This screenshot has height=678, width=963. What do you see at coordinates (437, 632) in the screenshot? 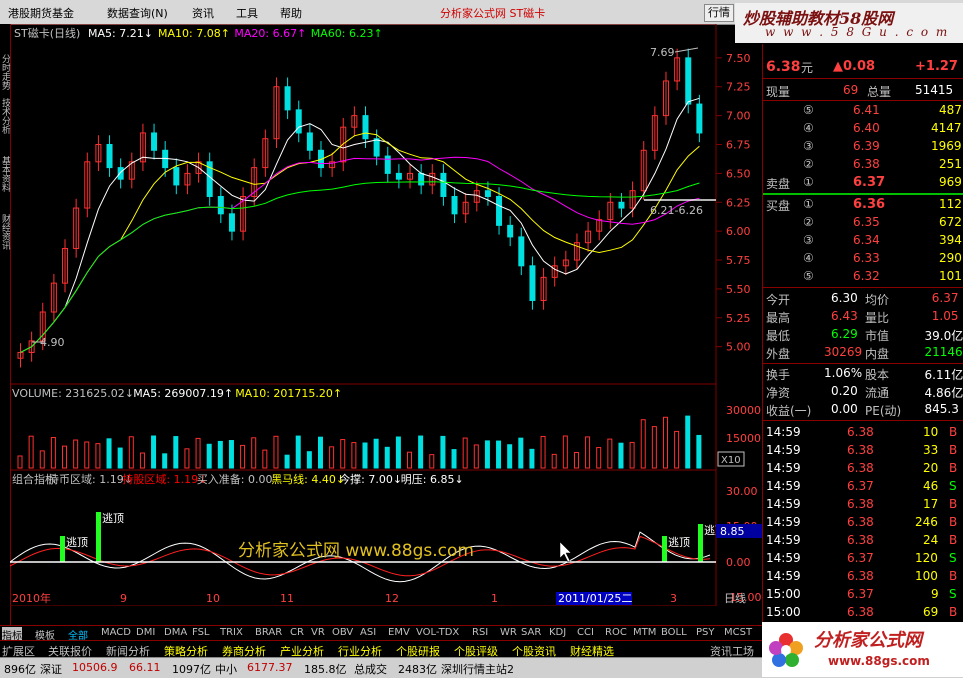
I see `indicator-tab-vol-tdx: VOL-TDX` at bounding box center [437, 632].